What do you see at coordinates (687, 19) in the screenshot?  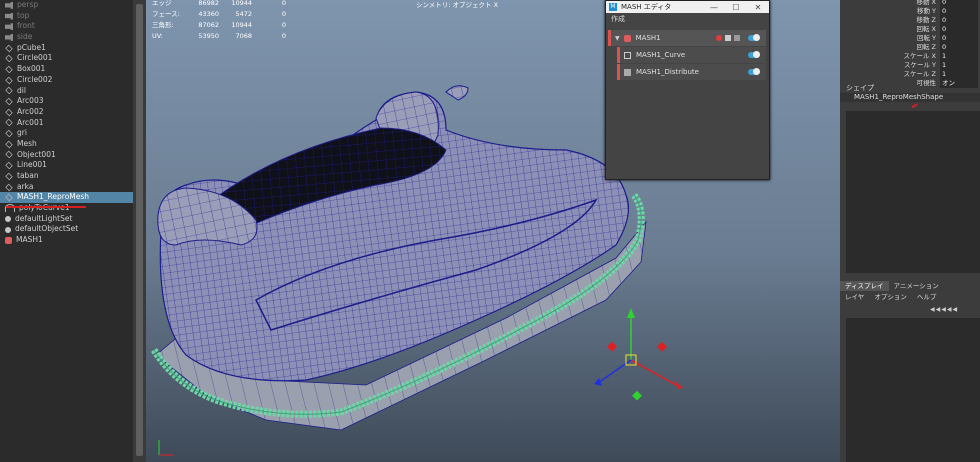 I see `mash-menu-create: 作成` at bounding box center [687, 19].